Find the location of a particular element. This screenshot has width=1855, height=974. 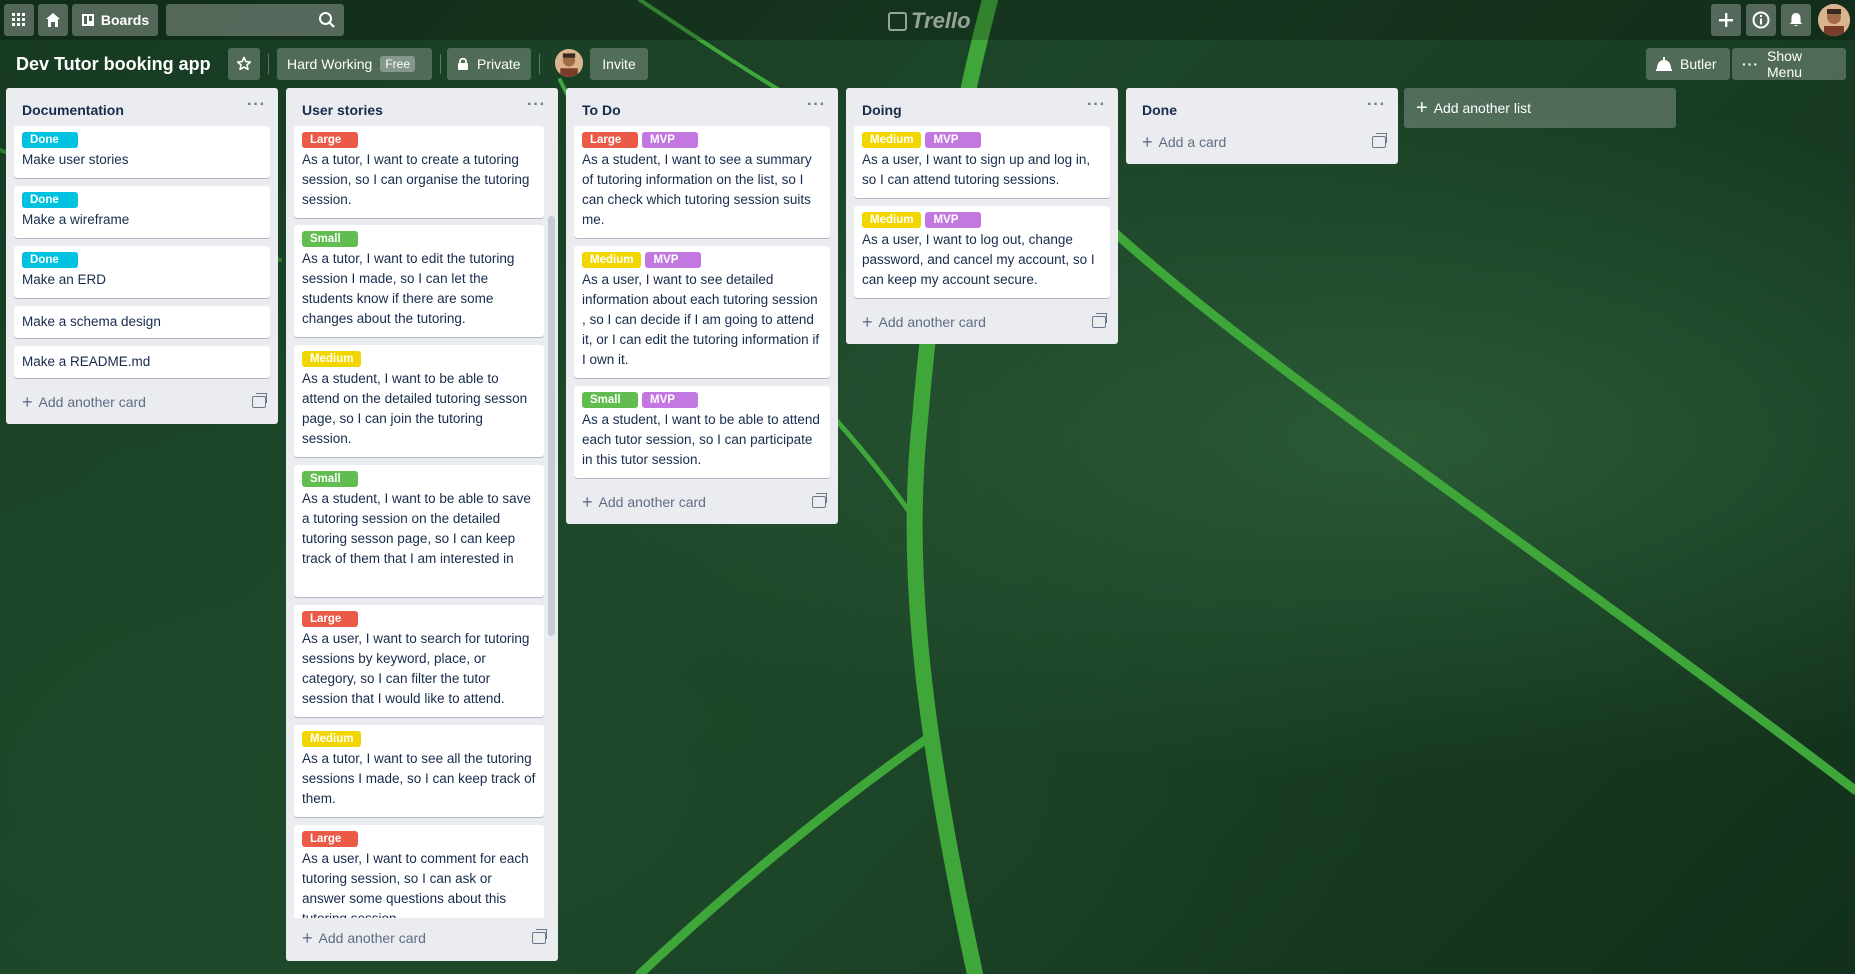

trello-logo: Trello is located at coordinates (929, 21).